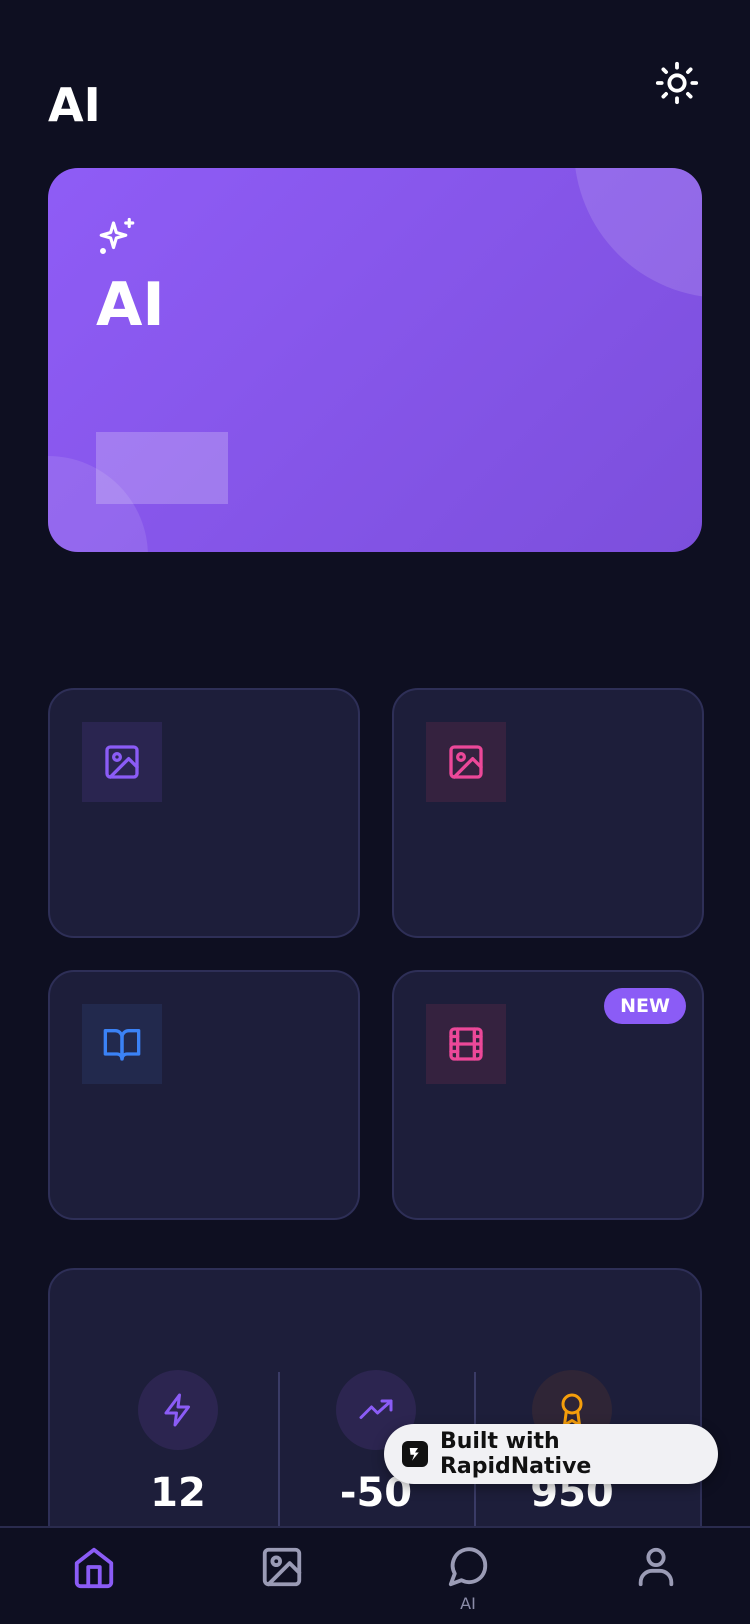  I want to click on trending-up-icon, so click(376, 1409).